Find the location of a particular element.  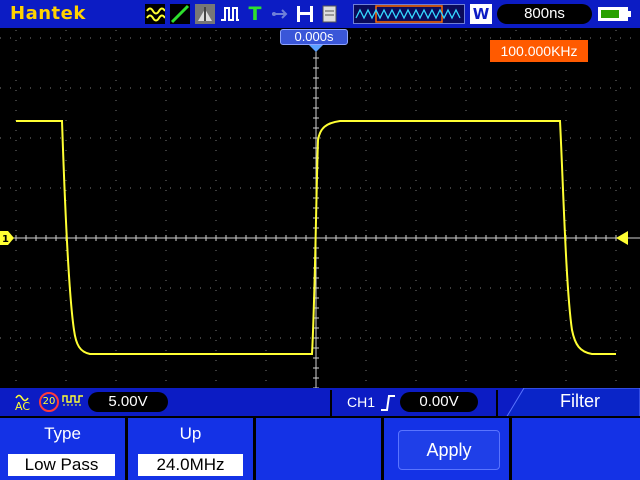

frequency-readout: 100.000KHz is located at coordinates (539, 51).